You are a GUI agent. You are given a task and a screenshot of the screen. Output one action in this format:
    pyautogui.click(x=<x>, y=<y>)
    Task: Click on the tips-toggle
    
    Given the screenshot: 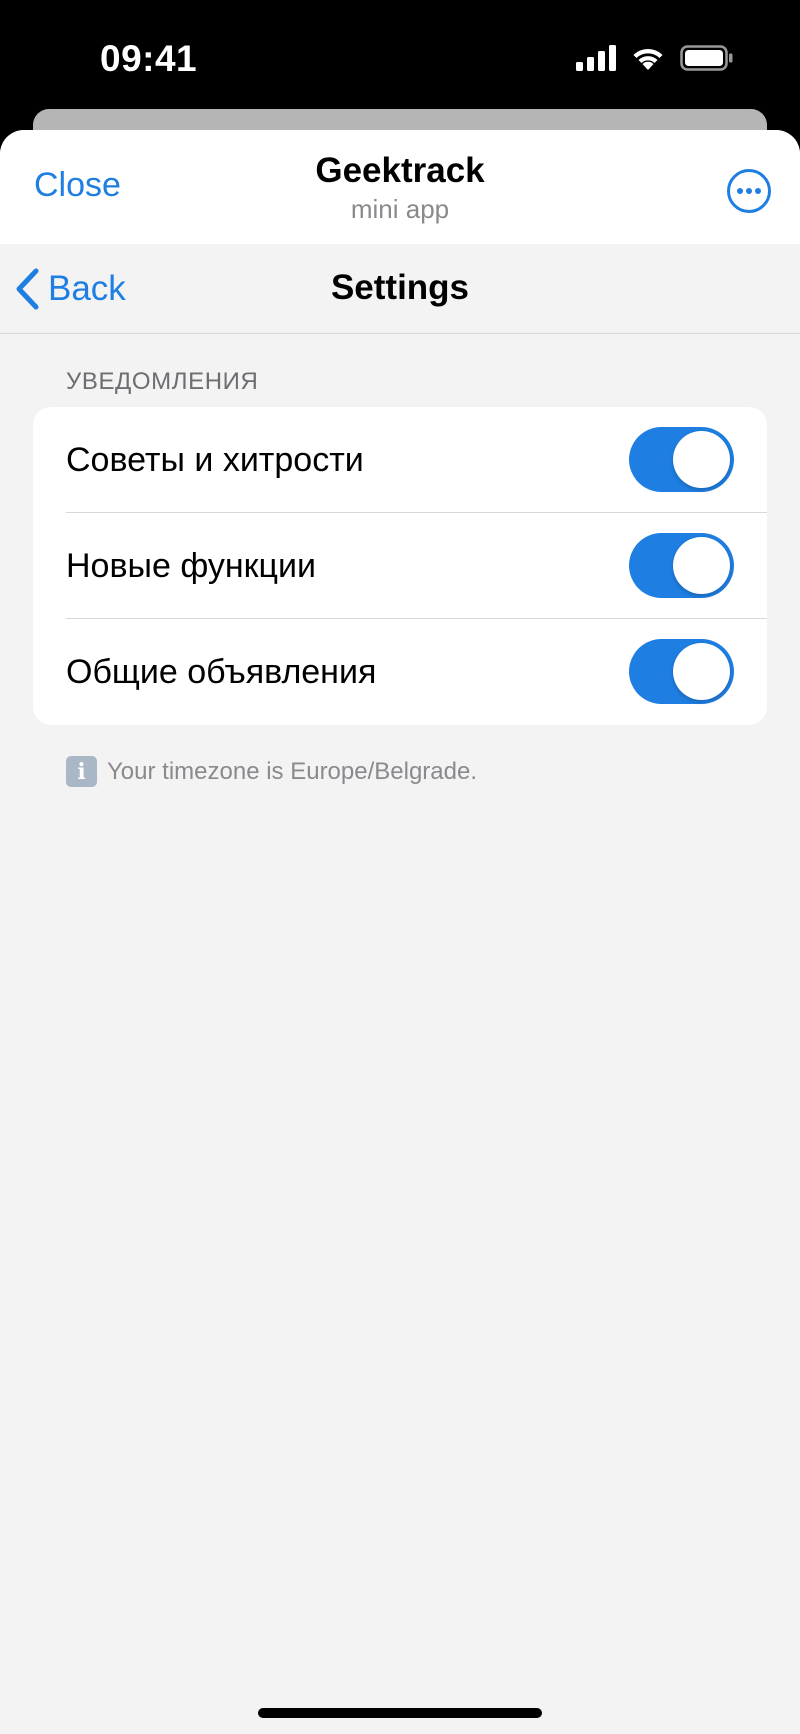 What is the action you would take?
    pyautogui.click(x=681, y=459)
    